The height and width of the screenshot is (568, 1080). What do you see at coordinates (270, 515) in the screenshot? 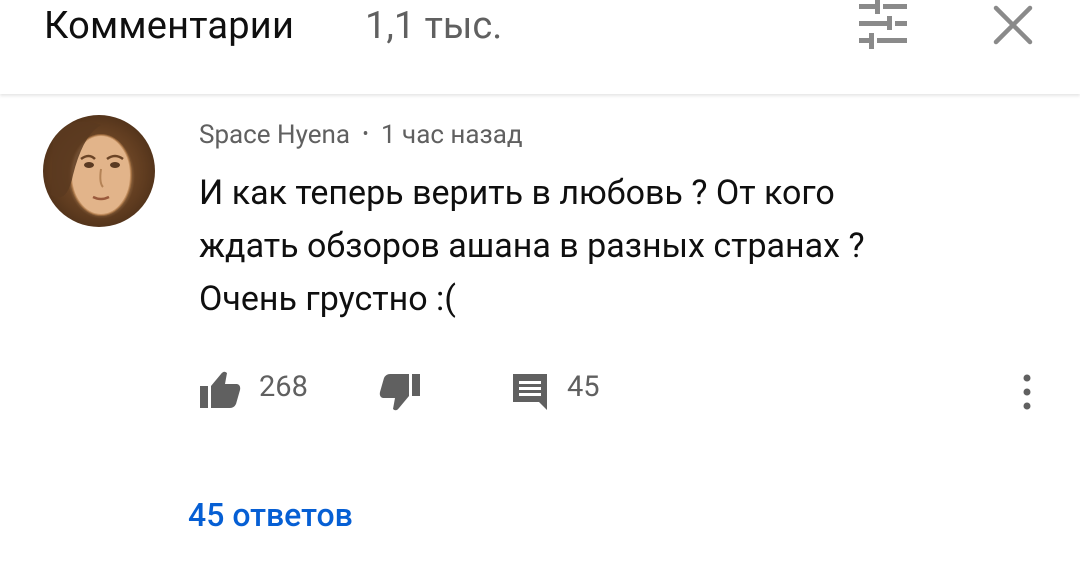
I see `view-replies-link: 45 ответов` at bounding box center [270, 515].